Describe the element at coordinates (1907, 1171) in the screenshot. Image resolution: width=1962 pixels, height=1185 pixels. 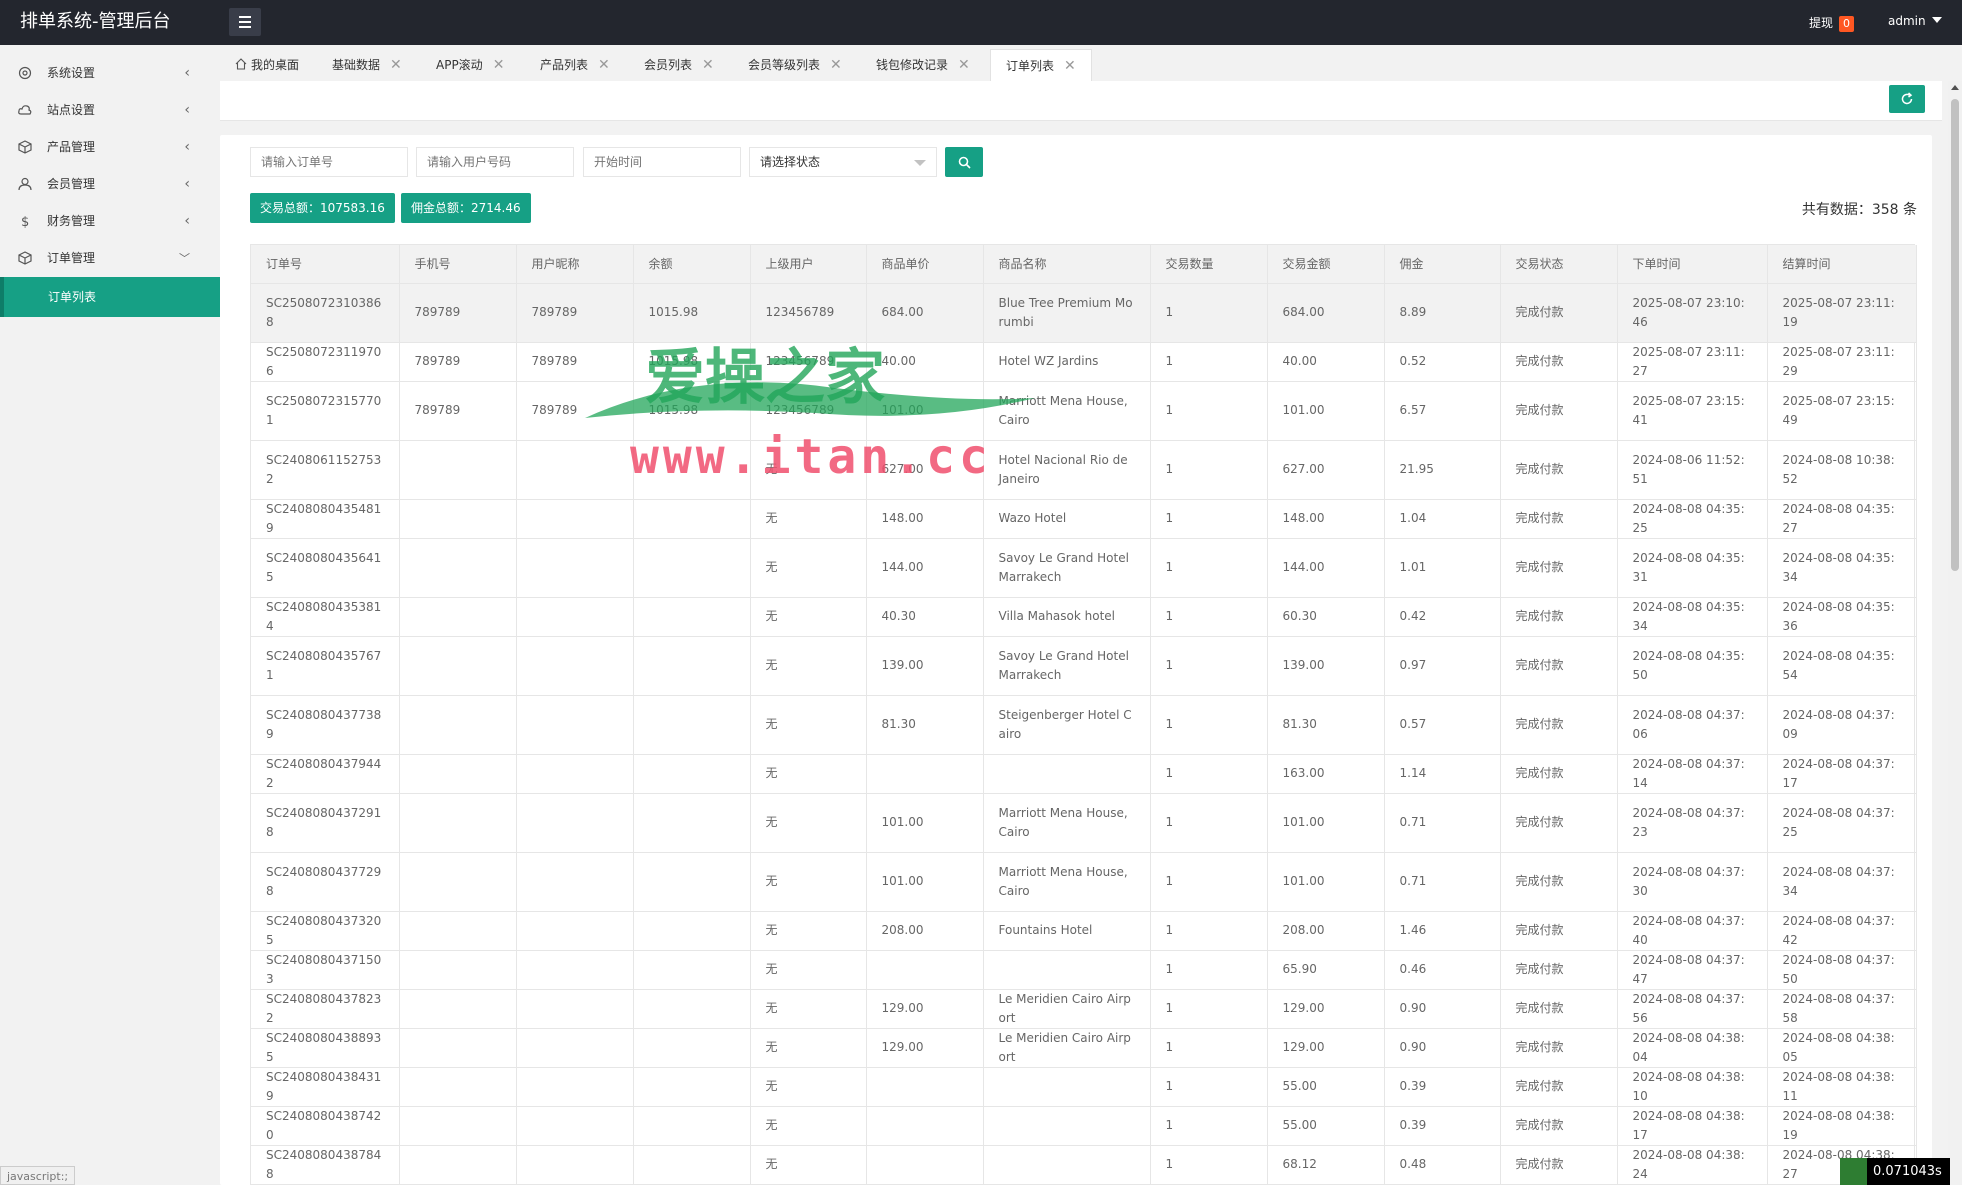
I see `timer-value: 0.071043s` at that location.